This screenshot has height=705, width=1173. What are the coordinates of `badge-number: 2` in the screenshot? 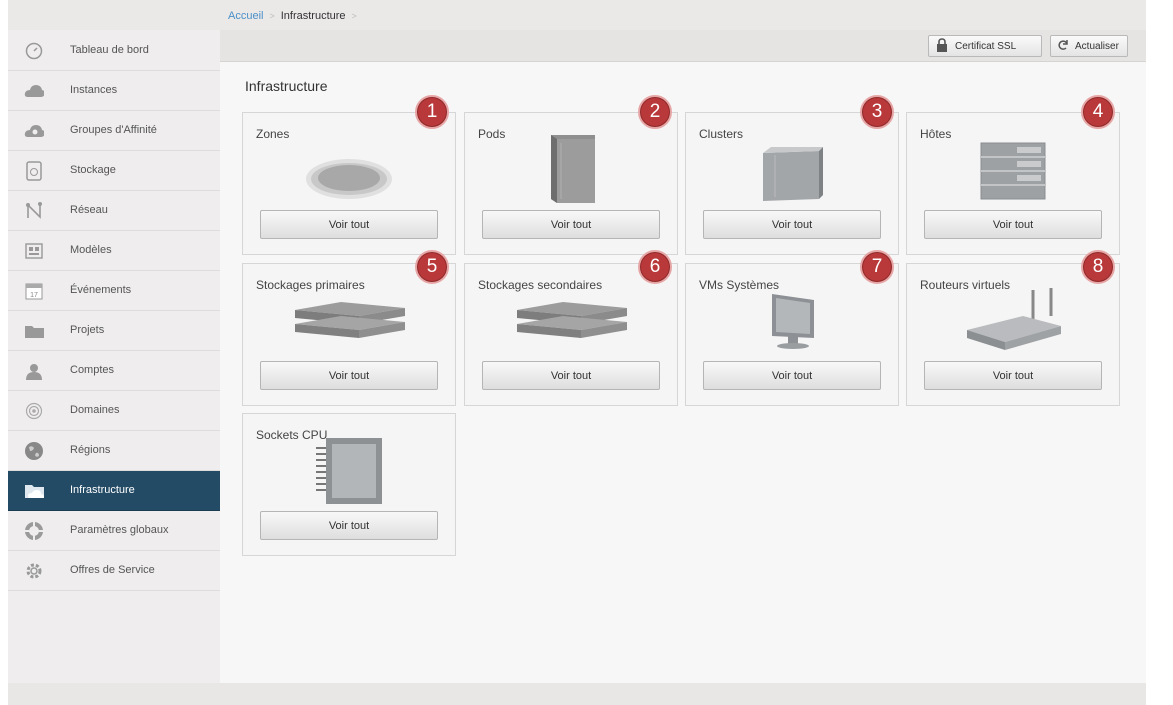 It's located at (655, 112).